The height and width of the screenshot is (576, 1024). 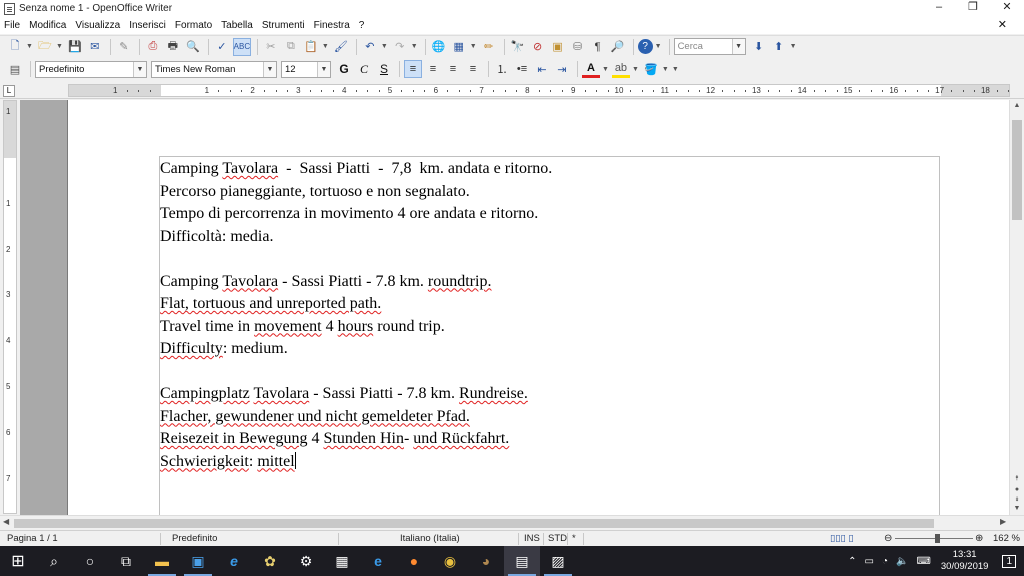 What do you see at coordinates (923, 561) in the screenshot?
I see `keyboard-icon: ⌨` at bounding box center [923, 561].